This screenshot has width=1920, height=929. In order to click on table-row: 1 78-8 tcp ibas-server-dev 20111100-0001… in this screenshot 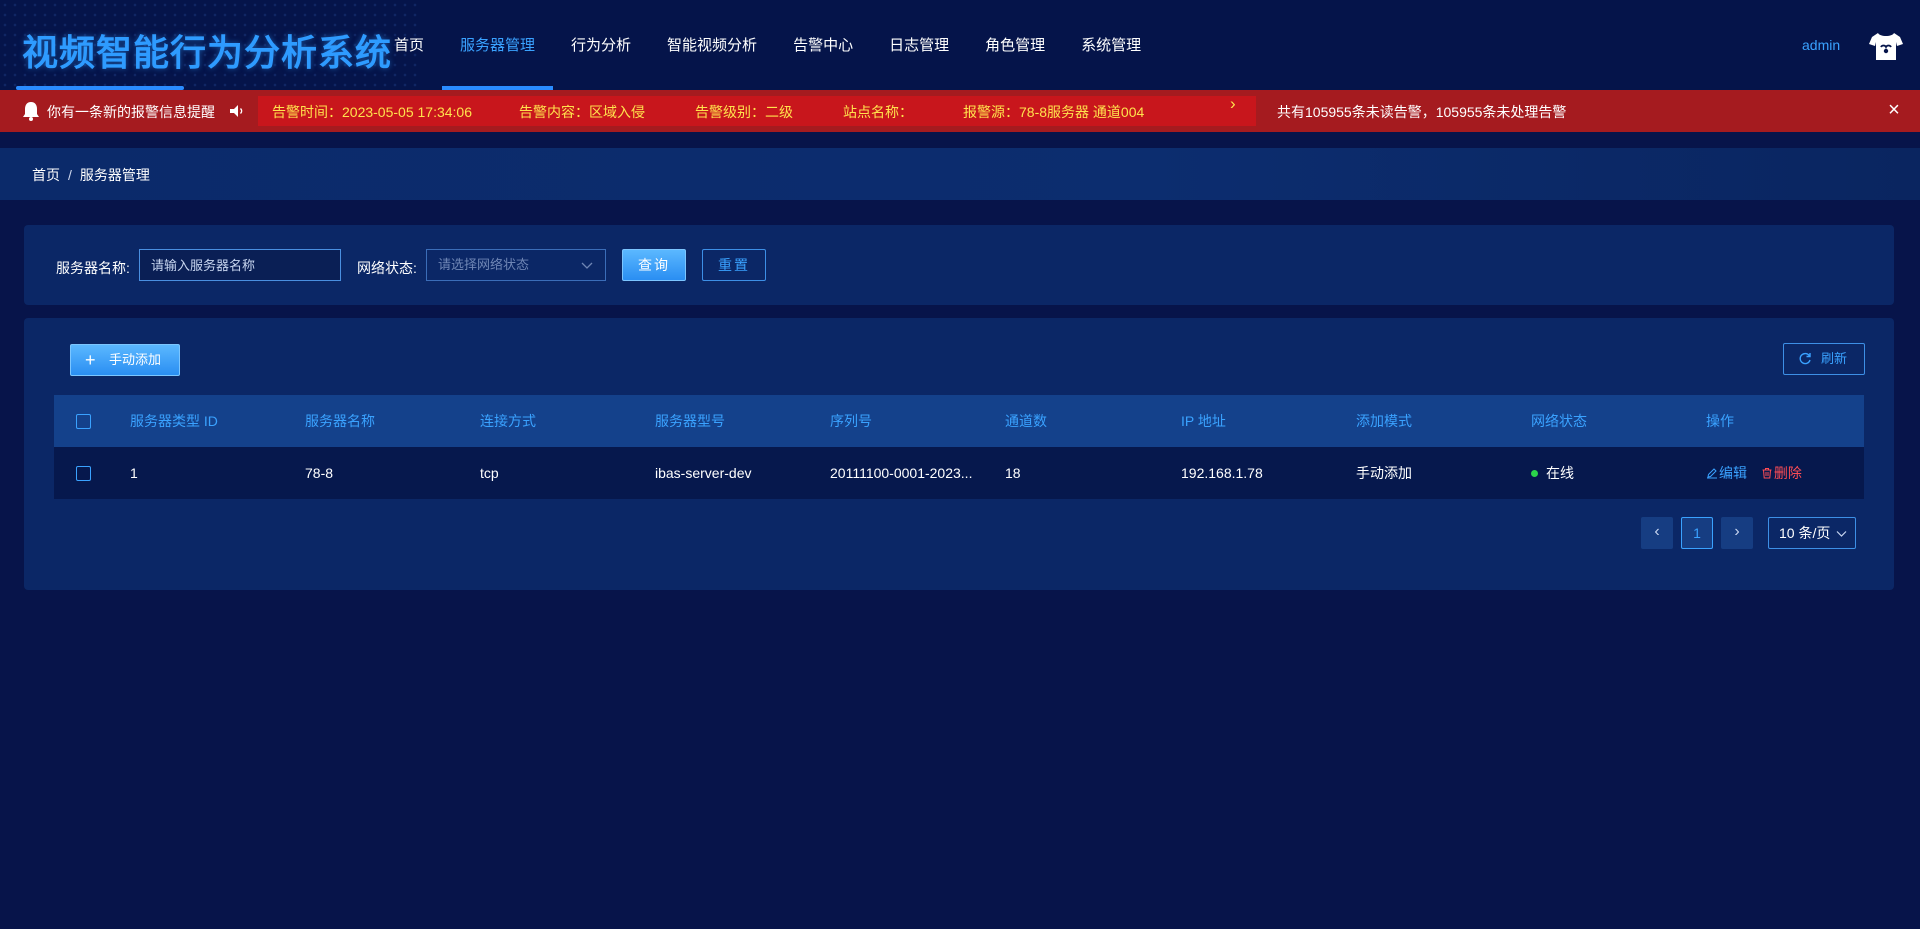, I will do `click(959, 473)`.